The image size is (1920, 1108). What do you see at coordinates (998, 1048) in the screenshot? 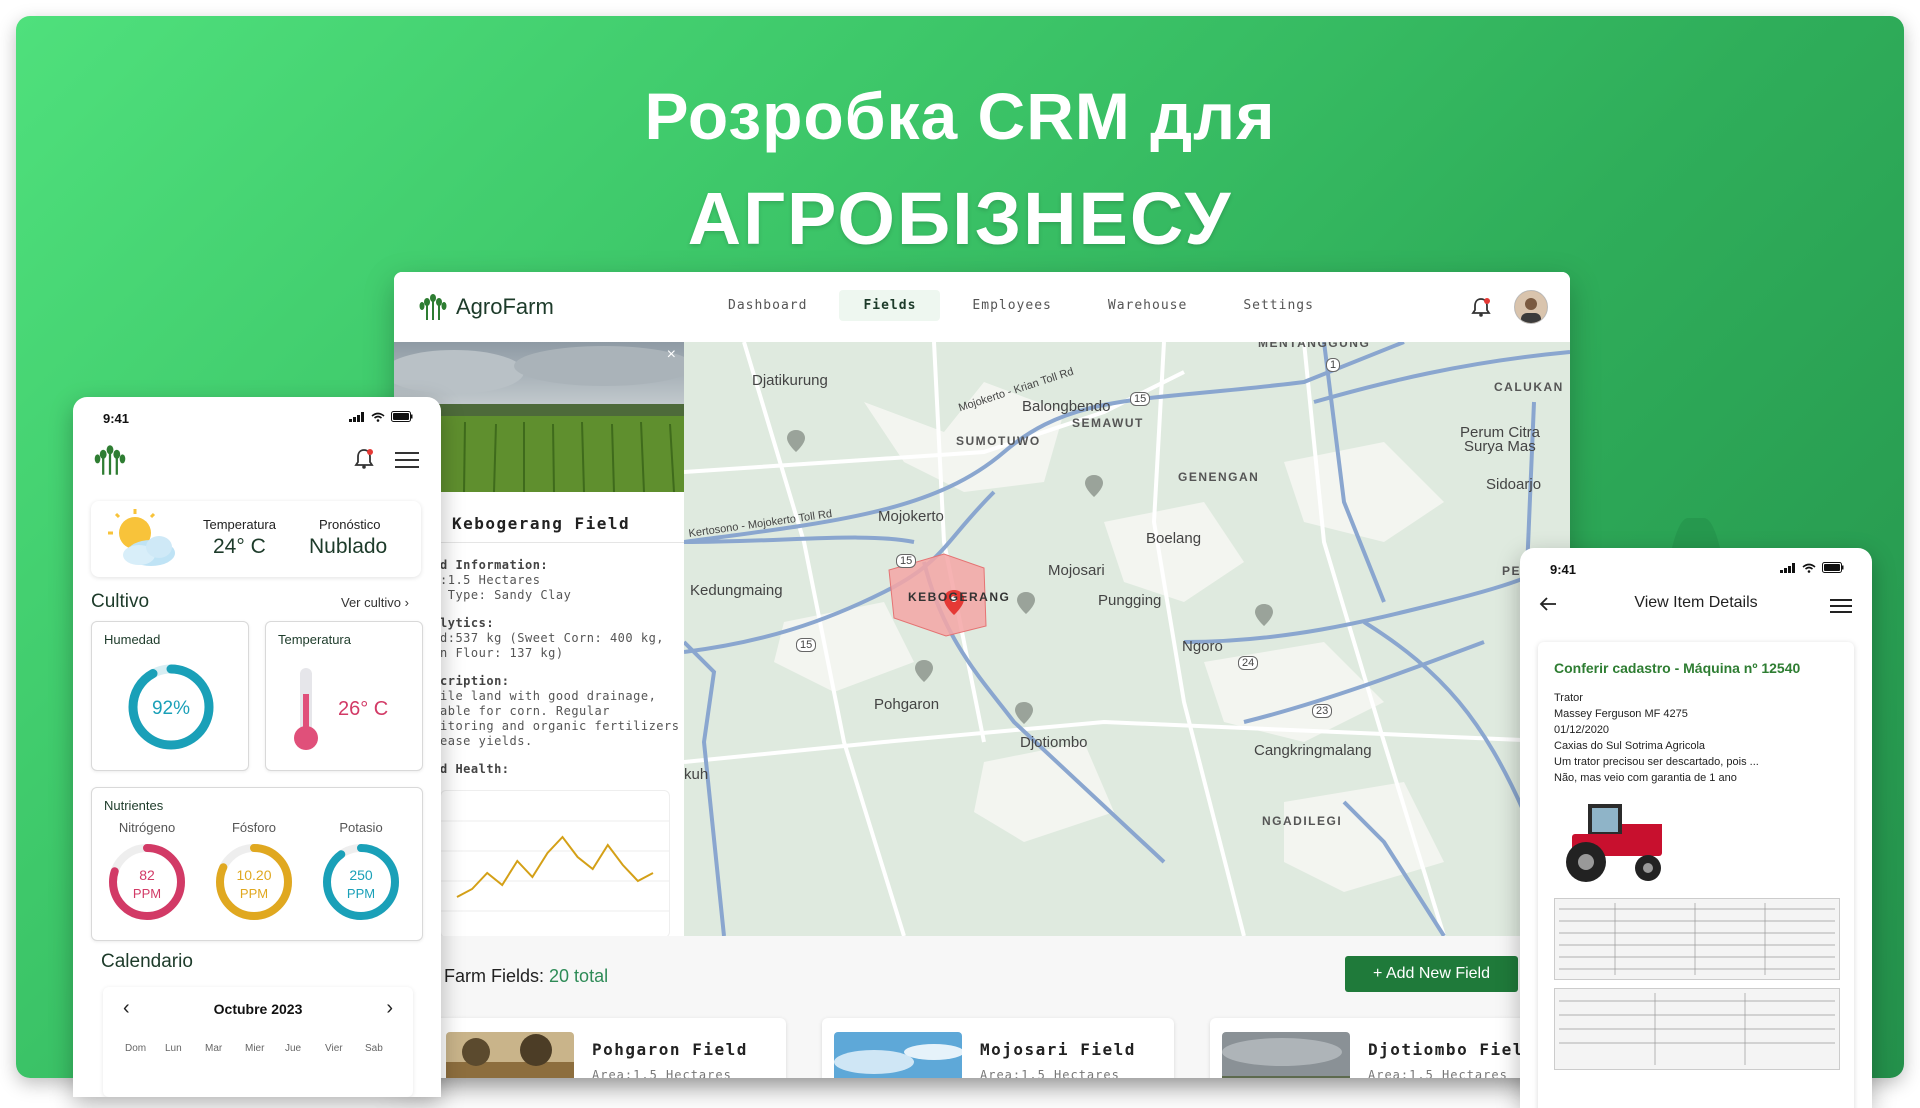
I see `field-card: Mojosari Field Area:1.5 Hectares` at bounding box center [998, 1048].